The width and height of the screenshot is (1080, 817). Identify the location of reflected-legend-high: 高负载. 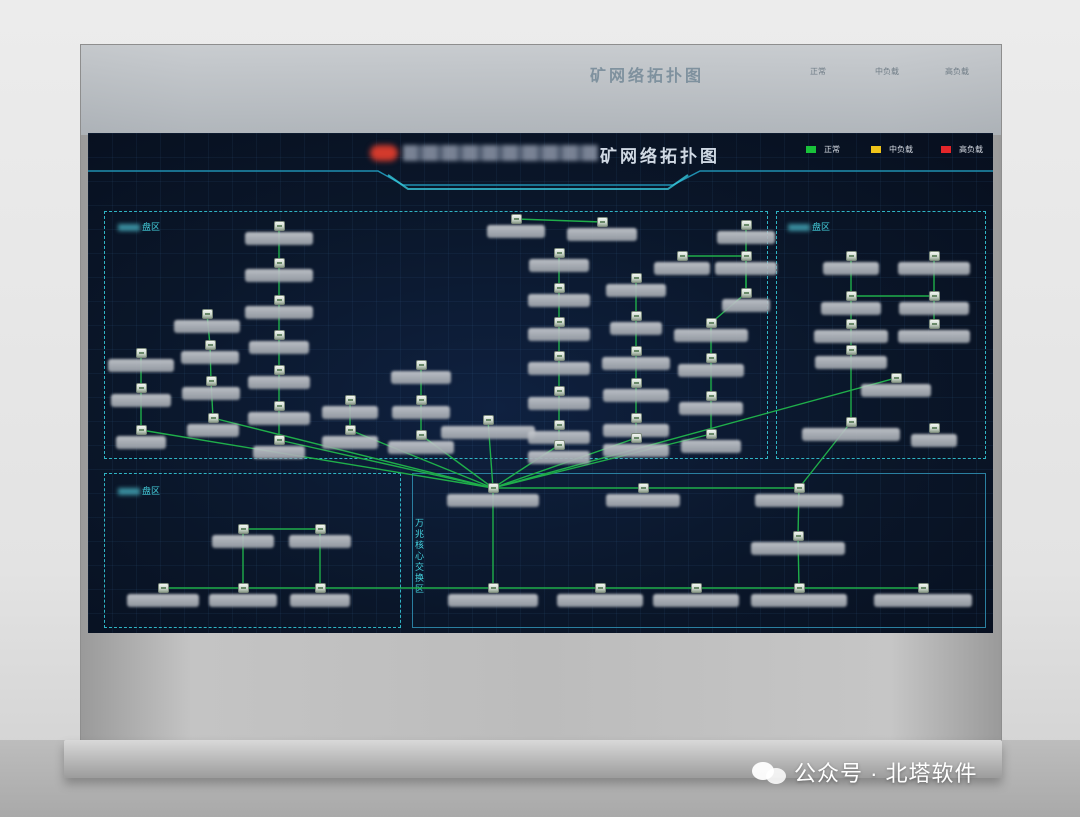
(957, 71).